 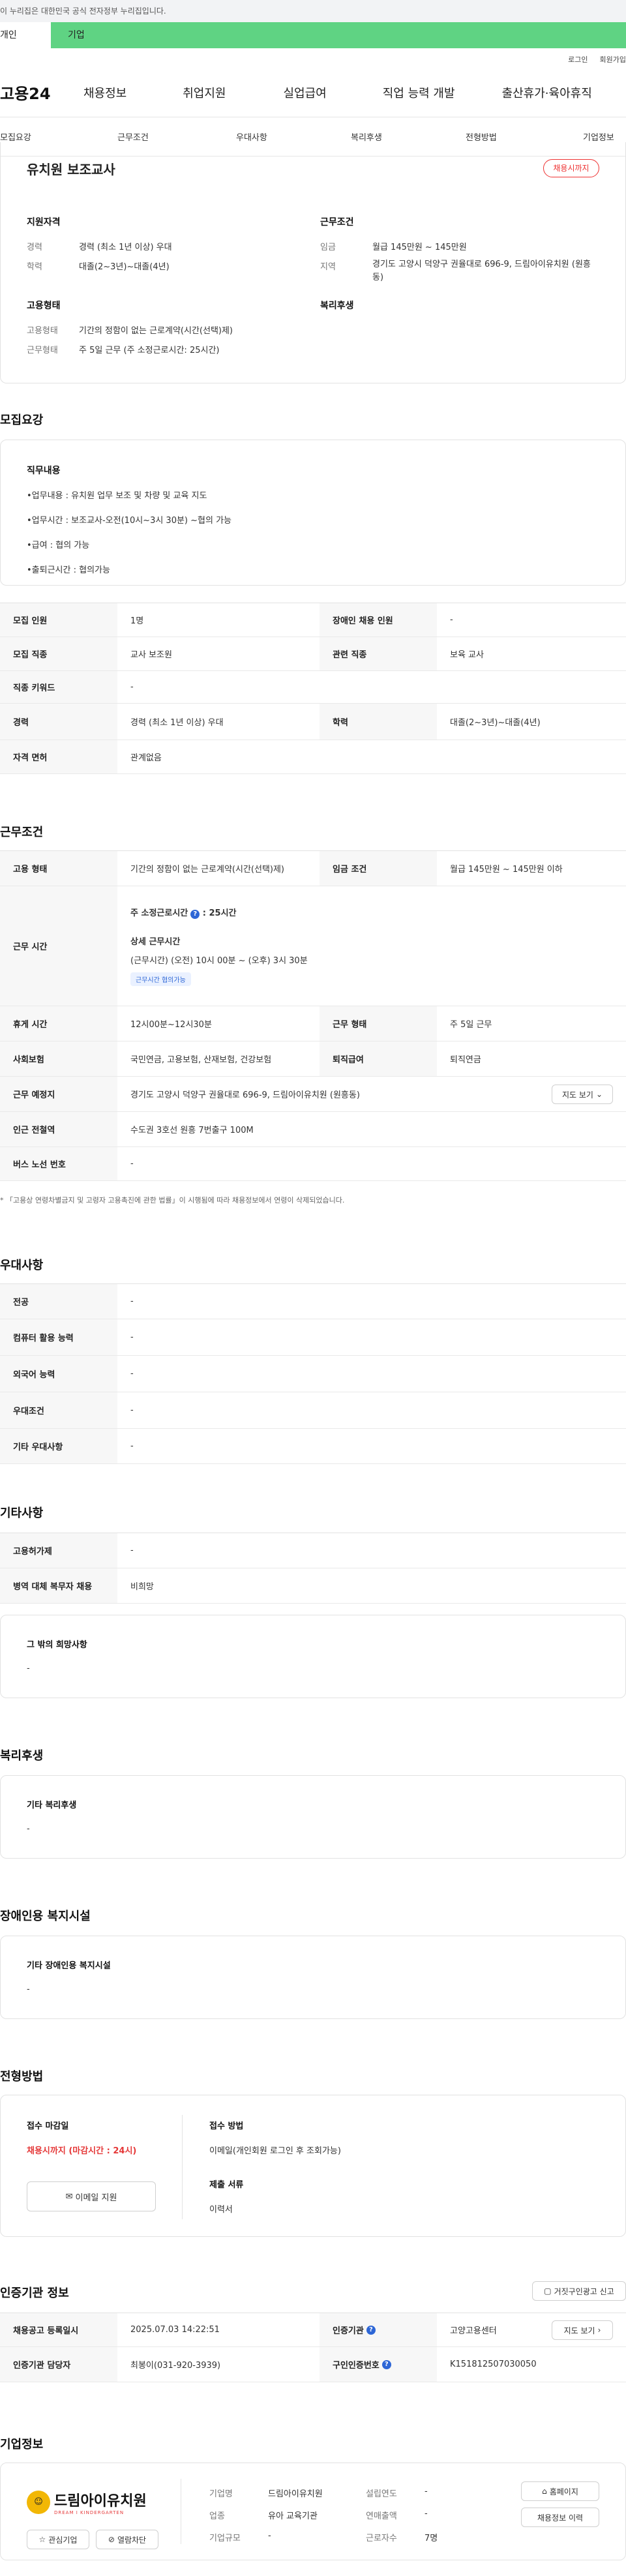 What do you see at coordinates (183, 912) in the screenshot?
I see `weekly-hours: 주 소정근로시간? : 25시간` at bounding box center [183, 912].